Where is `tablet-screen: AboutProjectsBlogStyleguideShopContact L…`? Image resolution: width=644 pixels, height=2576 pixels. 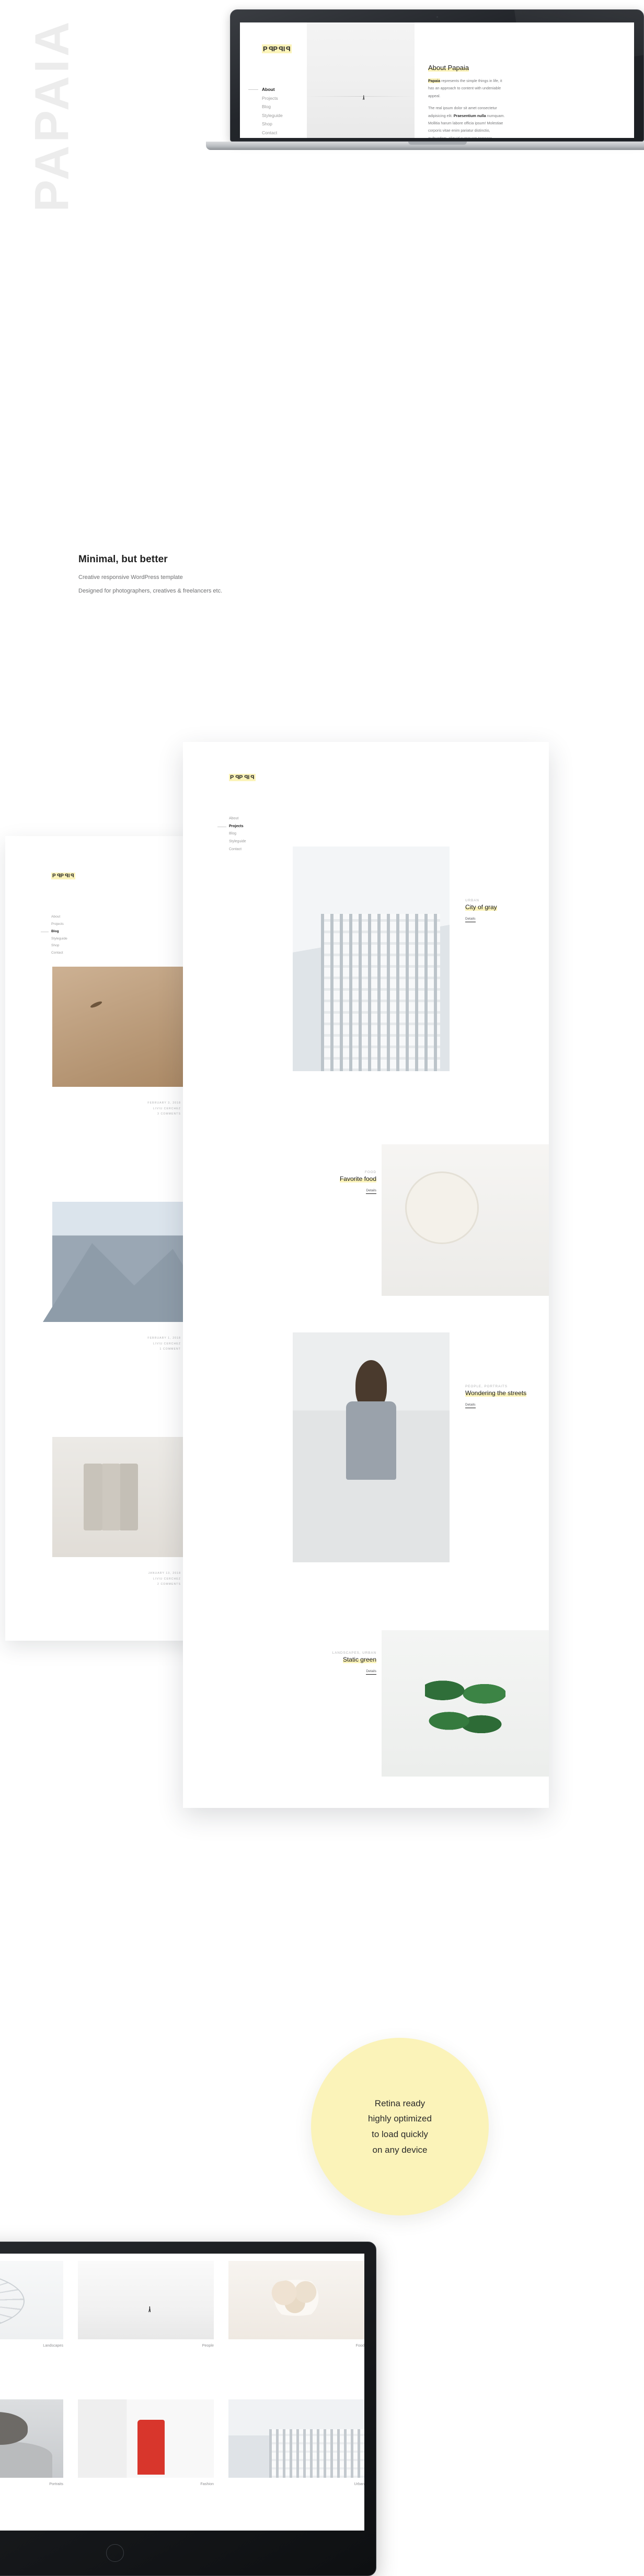
tablet-screen: AboutProjectsBlogStyleguideShopContact L… is located at coordinates (182, 2392).